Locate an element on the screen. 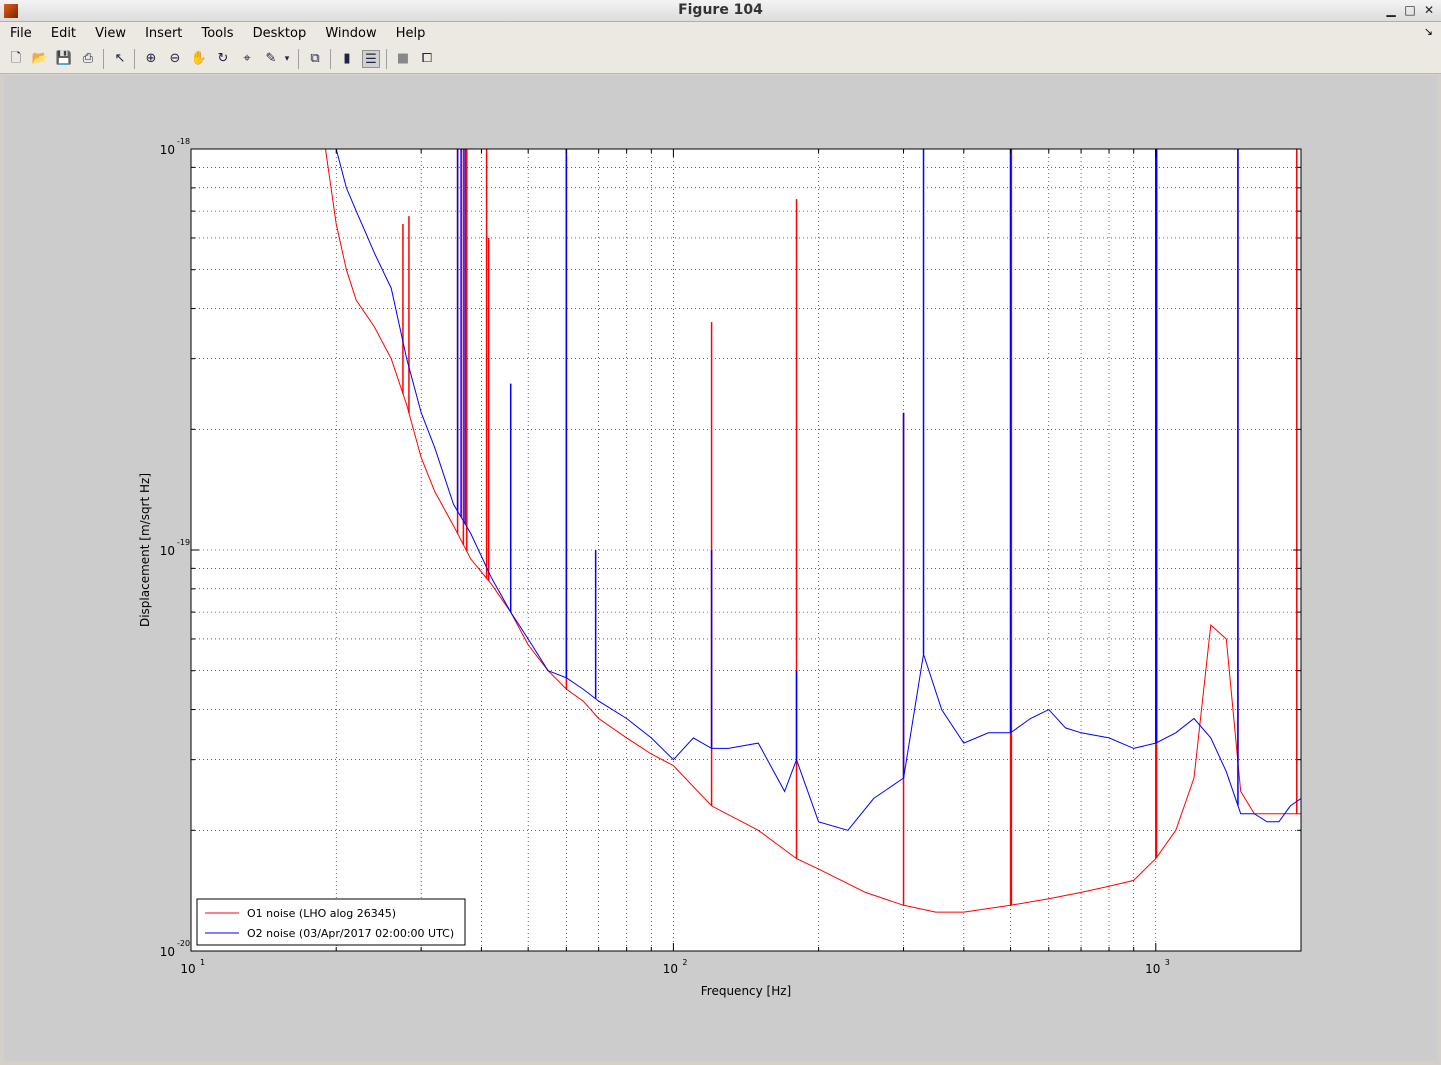  zoom-in-icon: ⊕ is located at coordinates (151, 59).